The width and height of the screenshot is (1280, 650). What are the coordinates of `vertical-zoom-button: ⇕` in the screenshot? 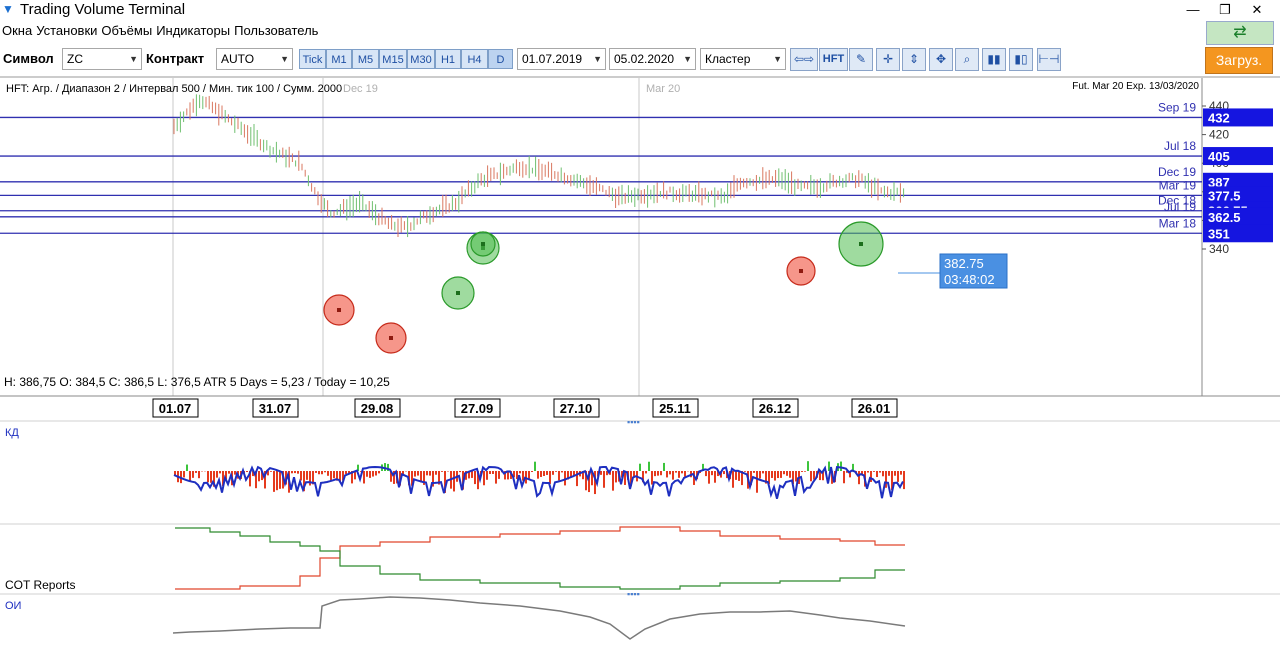 It's located at (914, 59).